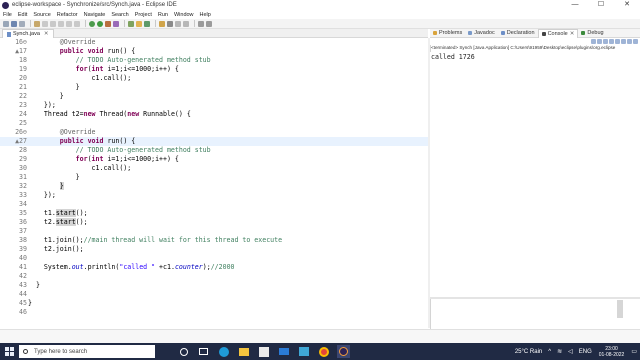 This screenshot has width=640, height=360. Describe the element at coordinates (592, 33) in the screenshot. I see `view-tab-debug: Debug` at that location.